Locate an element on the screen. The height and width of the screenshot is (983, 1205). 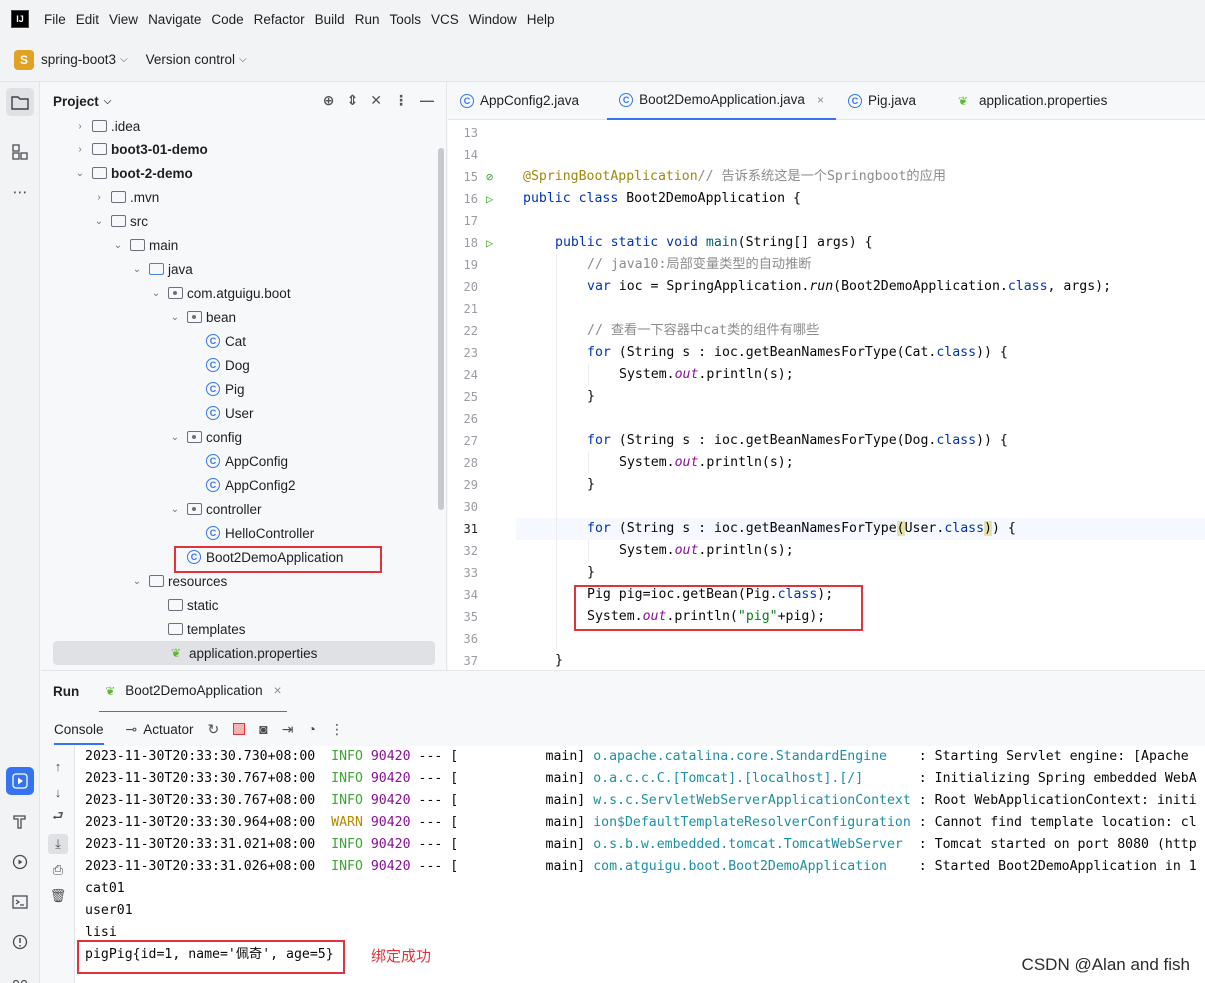
console-tab: Console is located at coordinates (79, 733).